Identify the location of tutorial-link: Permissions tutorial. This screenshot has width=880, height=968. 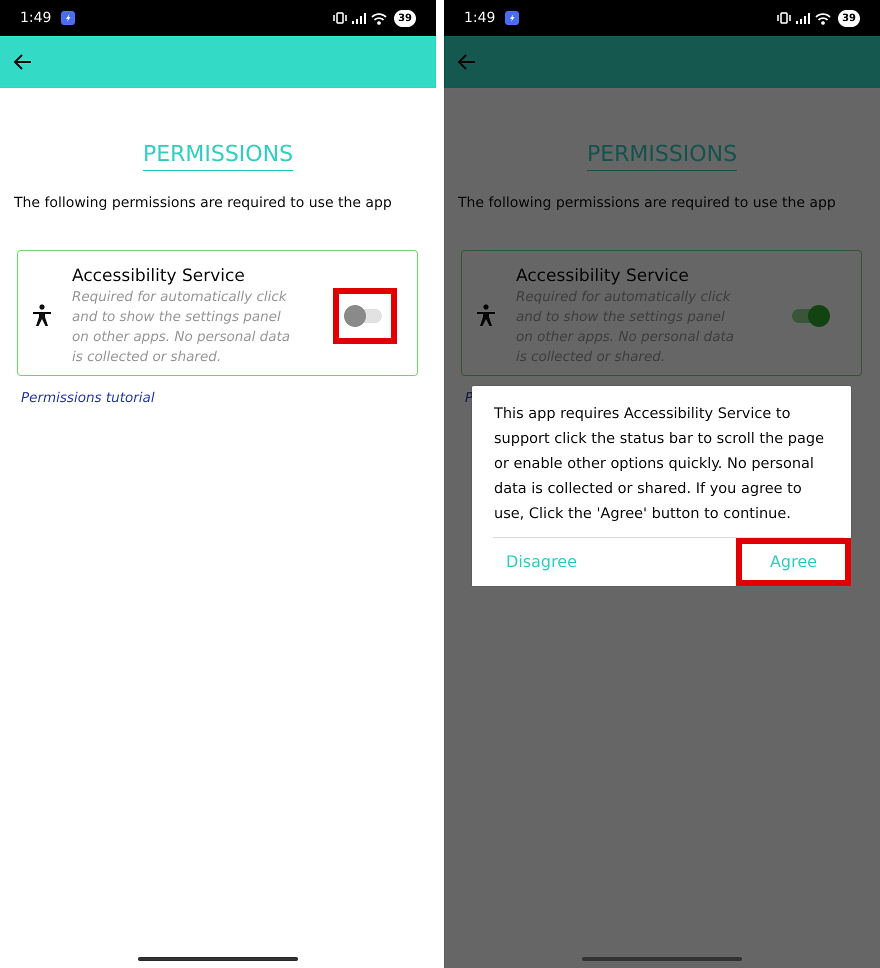
(88, 398).